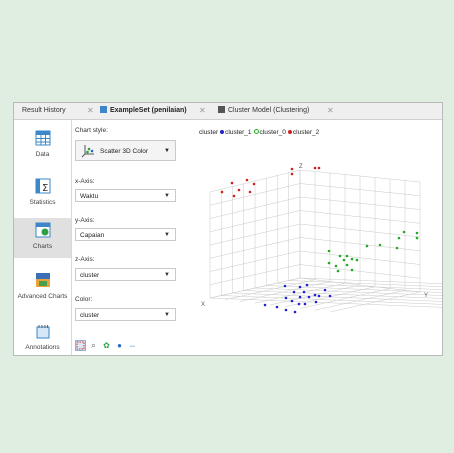 The image size is (454, 453). I want to click on chart-style-select: Scatter 3D Color ▼, so click(125, 150).